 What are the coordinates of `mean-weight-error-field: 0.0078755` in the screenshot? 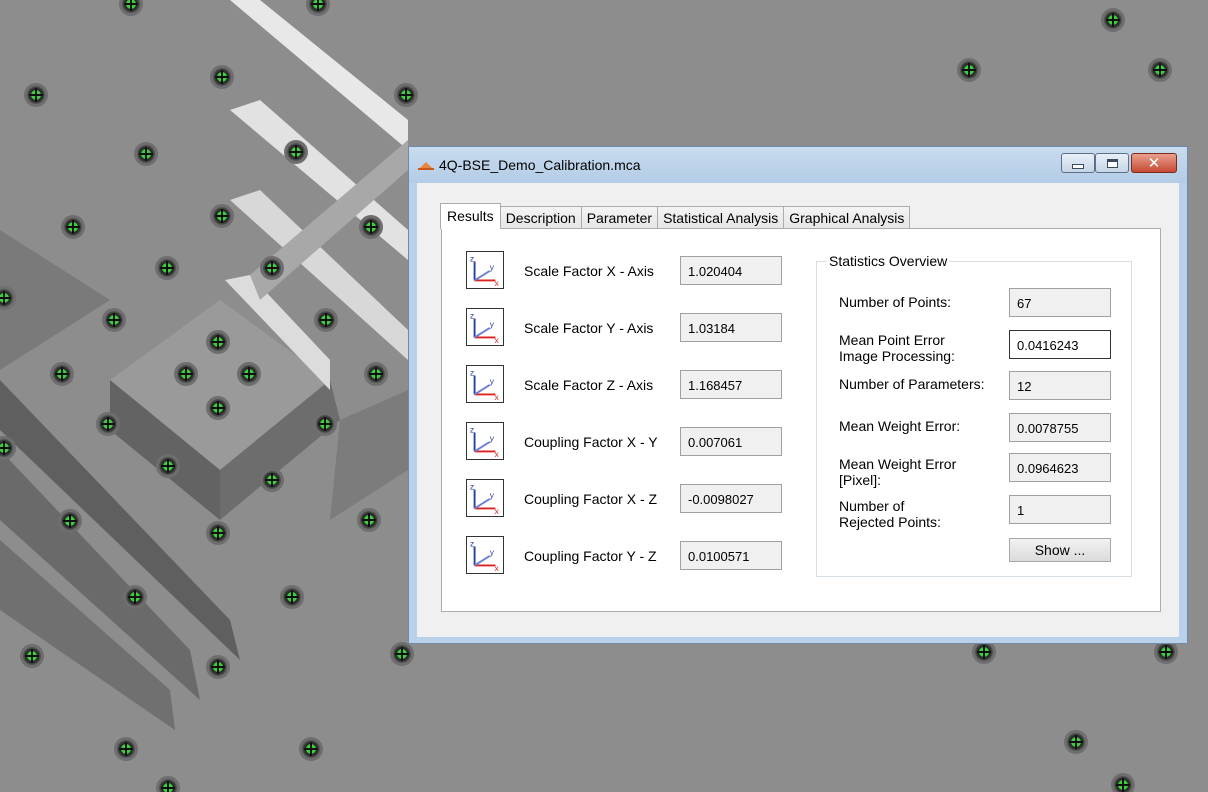 It's located at (1060, 427).